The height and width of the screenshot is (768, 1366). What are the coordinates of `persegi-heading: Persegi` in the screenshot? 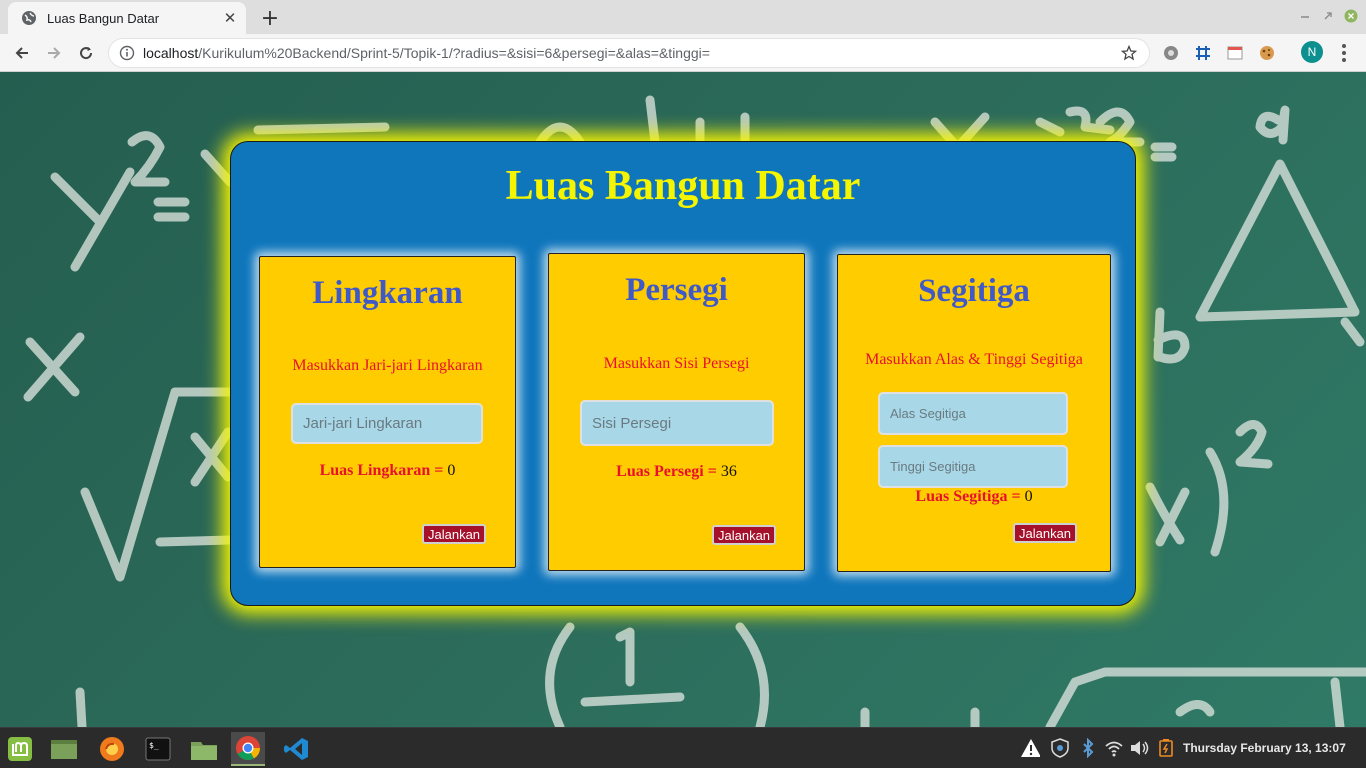 It's located at (676, 290).